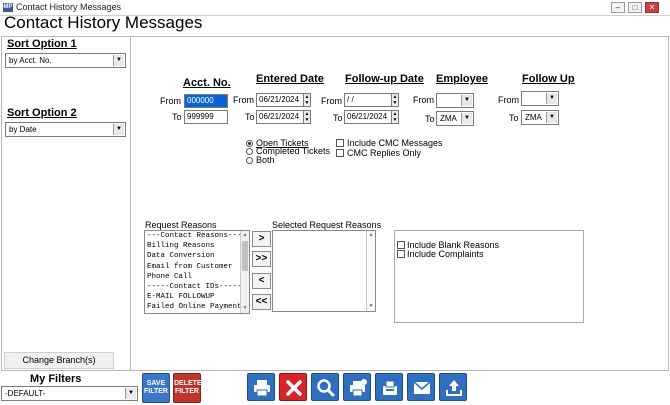 This screenshot has width=670, height=405. What do you see at coordinates (368, 100) in the screenshot?
I see `followup-date-from-input: / /` at bounding box center [368, 100].